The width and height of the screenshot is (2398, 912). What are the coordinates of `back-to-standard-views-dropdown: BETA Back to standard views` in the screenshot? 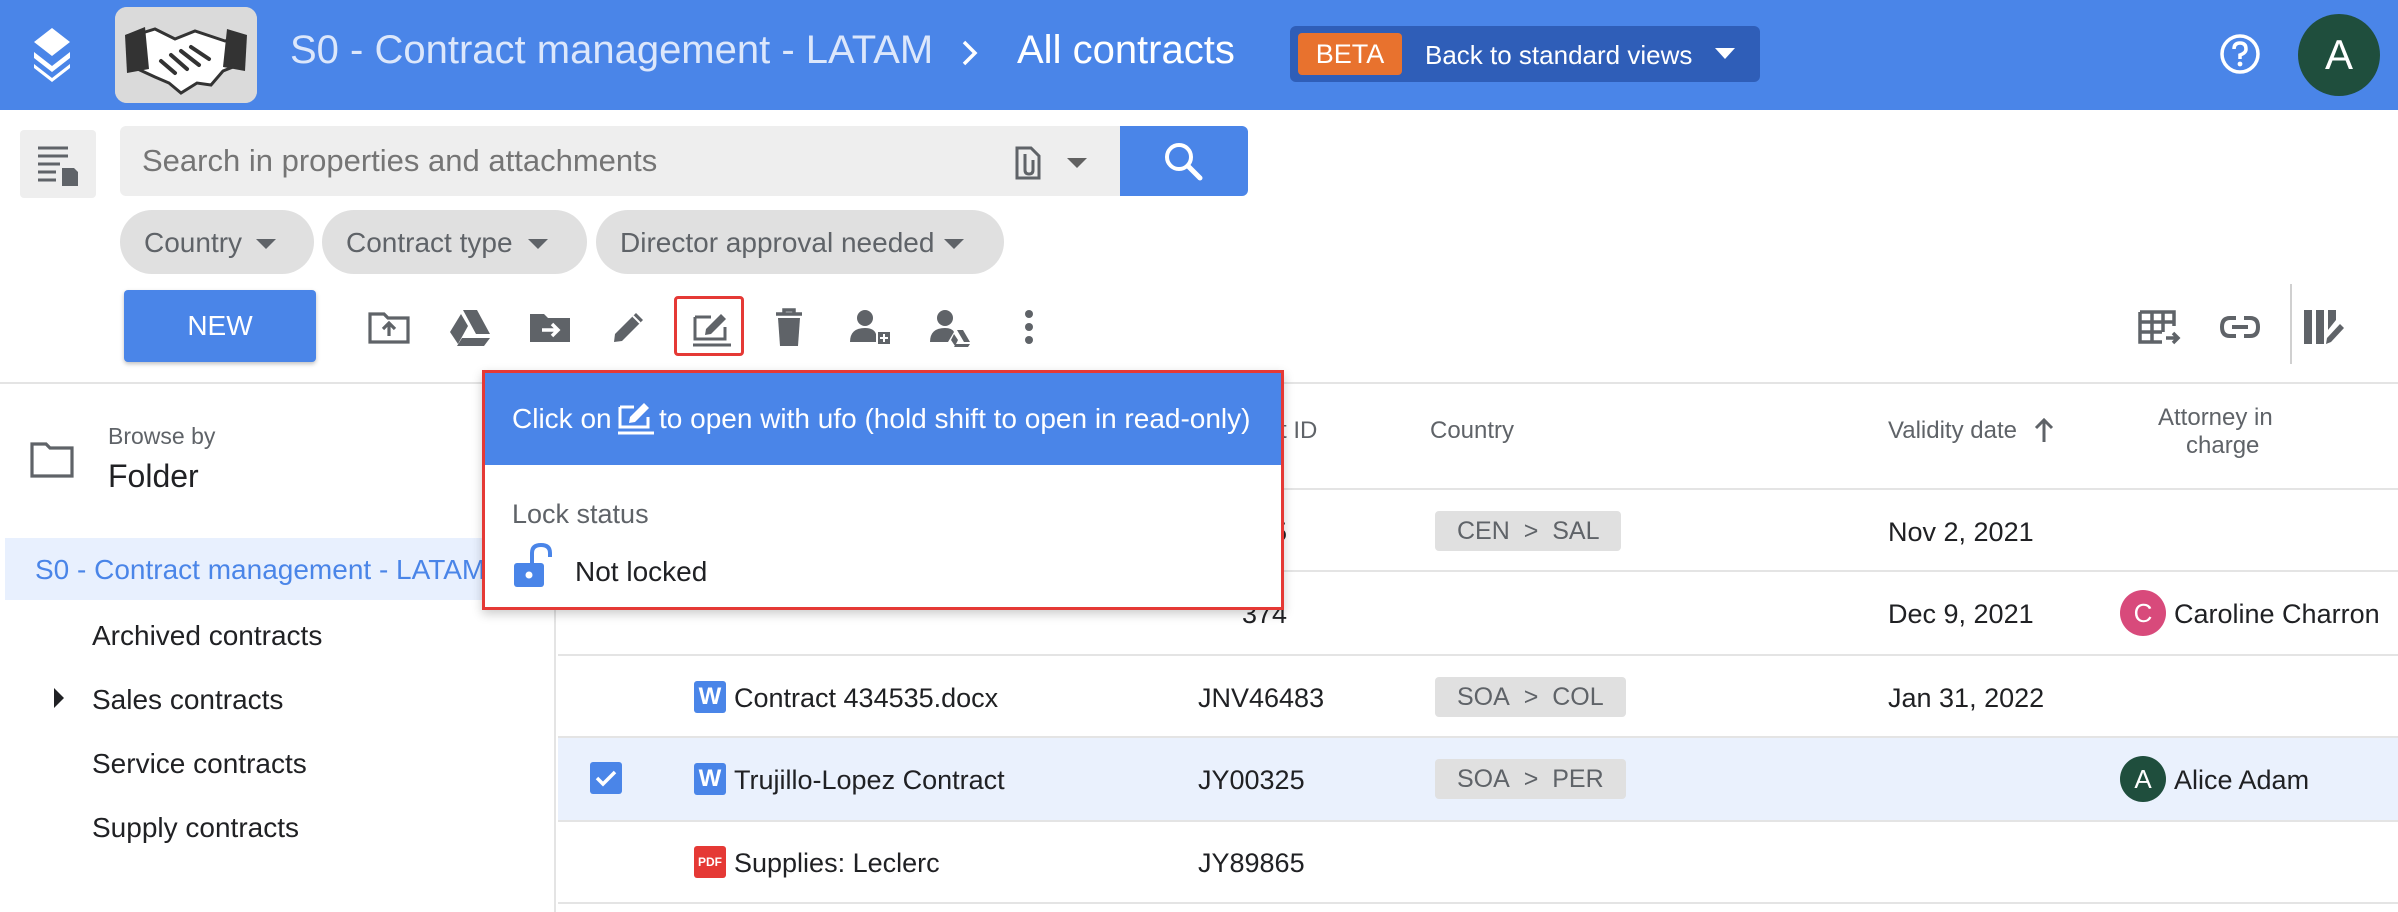 It's located at (1525, 54).